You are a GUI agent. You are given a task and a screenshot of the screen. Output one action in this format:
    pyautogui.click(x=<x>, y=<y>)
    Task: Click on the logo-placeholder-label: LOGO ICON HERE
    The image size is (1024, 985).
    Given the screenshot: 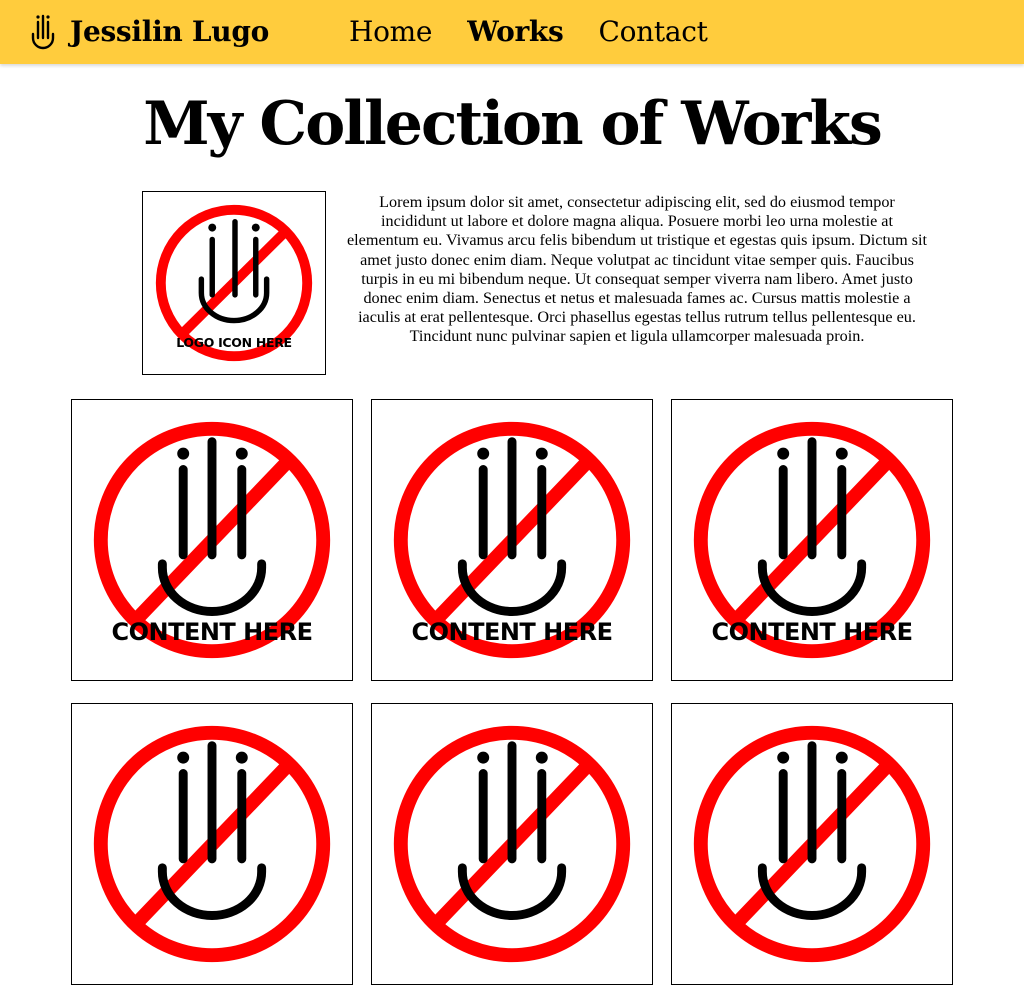 What is the action you would take?
    pyautogui.click(x=234, y=342)
    